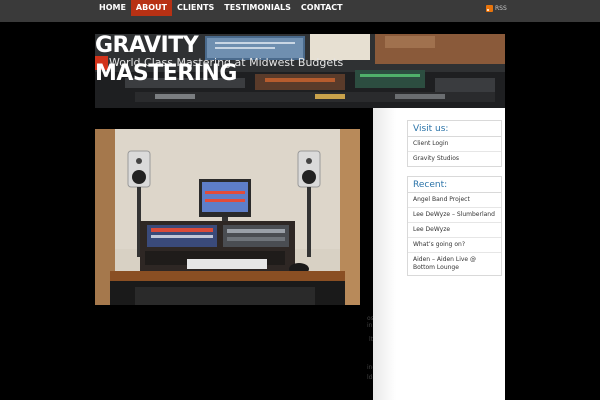 The height and width of the screenshot is (400, 600). Describe the element at coordinates (501, 8) in the screenshot. I see `rss-label: RSS` at that location.